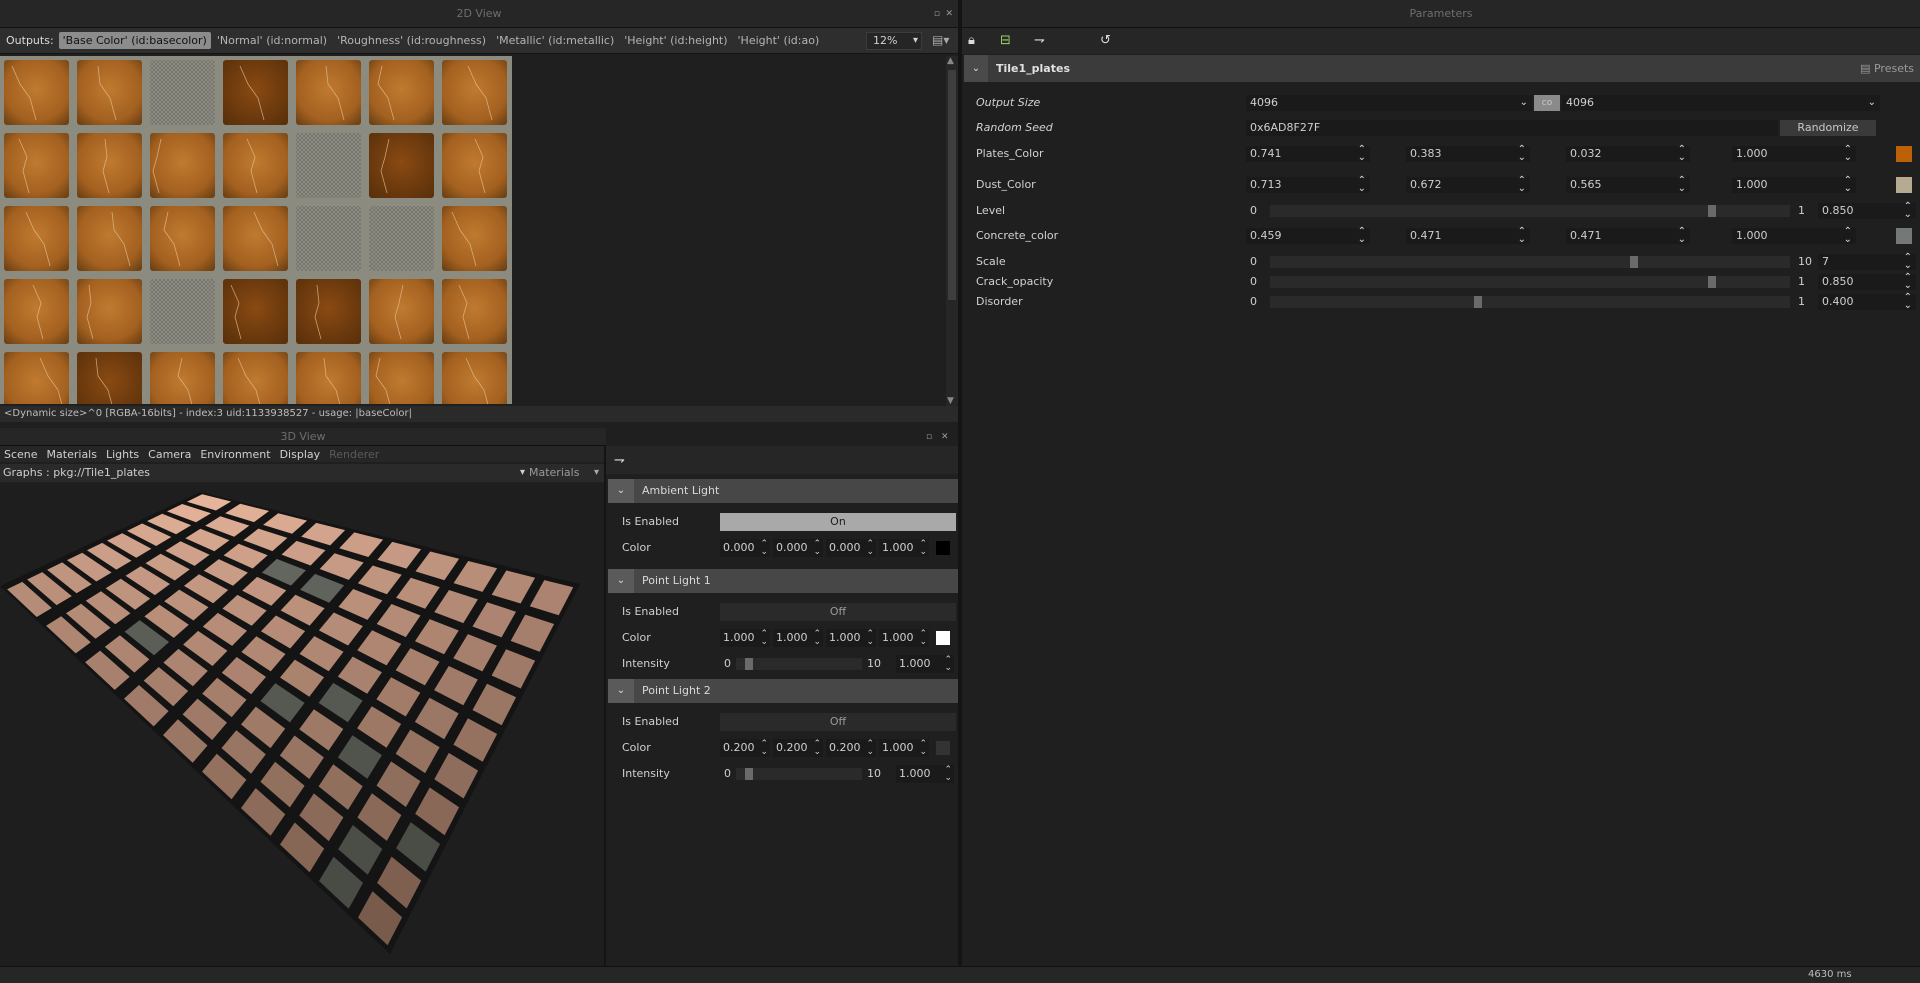  Describe the element at coordinates (1904, 154) in the screenshot. I see `plates-color-swatch` at that location.